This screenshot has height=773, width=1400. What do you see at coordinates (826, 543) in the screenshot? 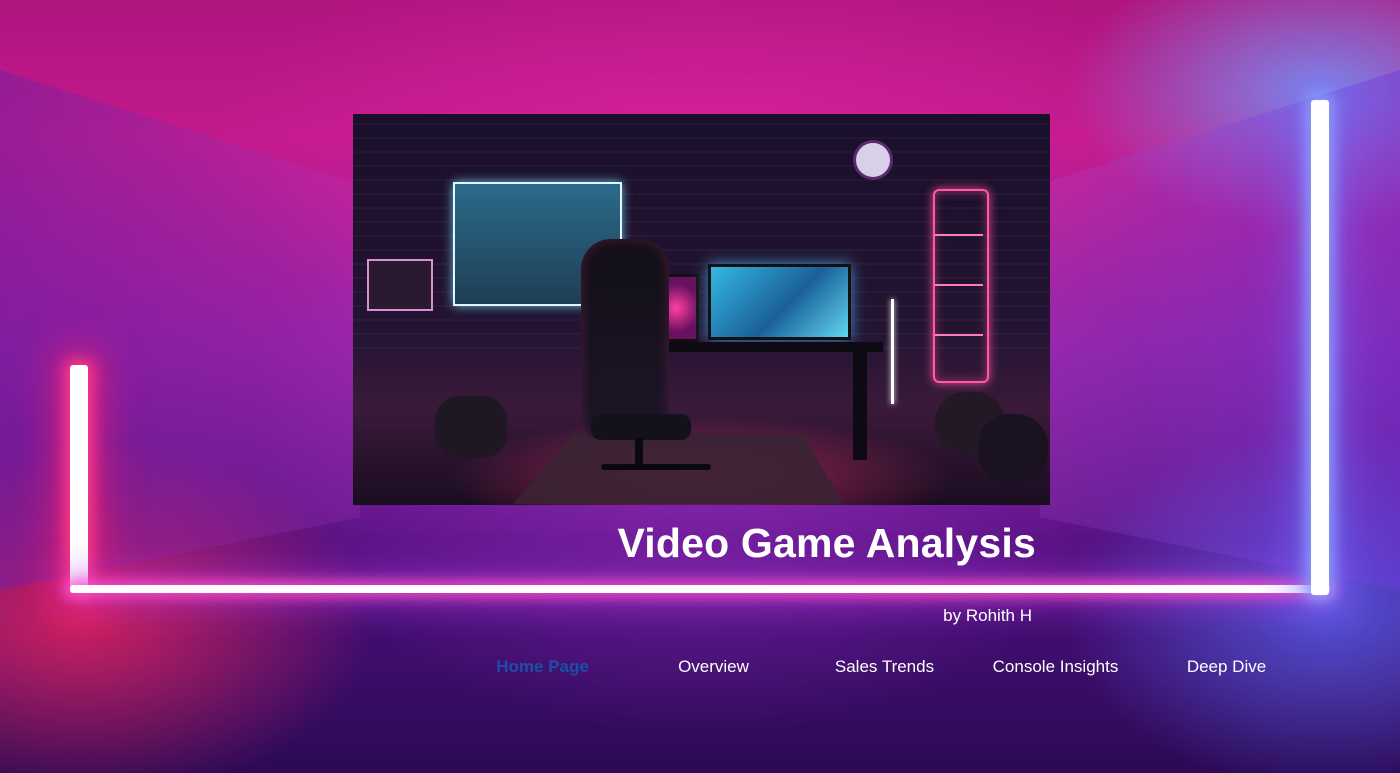
I see `report-title: Video Game Analysis` at bounding box center [826, 543].